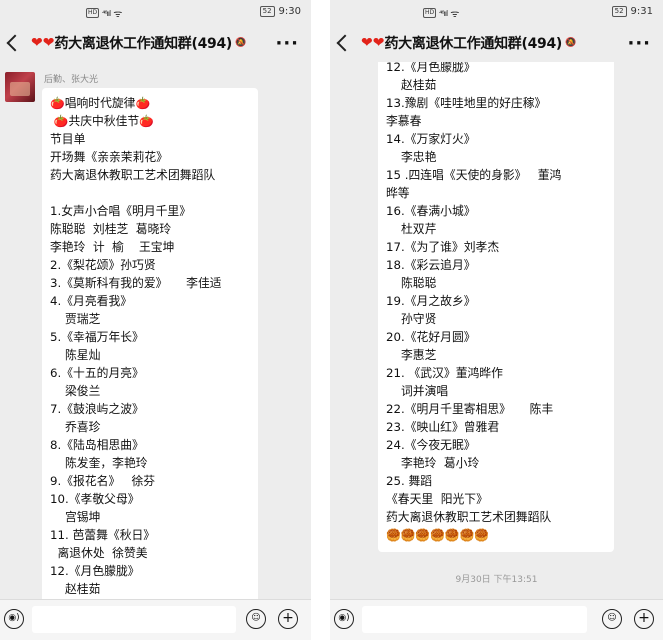 This screenshot has height=640, width=663. What do you see at coordinates (75, 355) in the screenshot?
I see `message-line: 陈星灿` at bounding box center [75, 355].